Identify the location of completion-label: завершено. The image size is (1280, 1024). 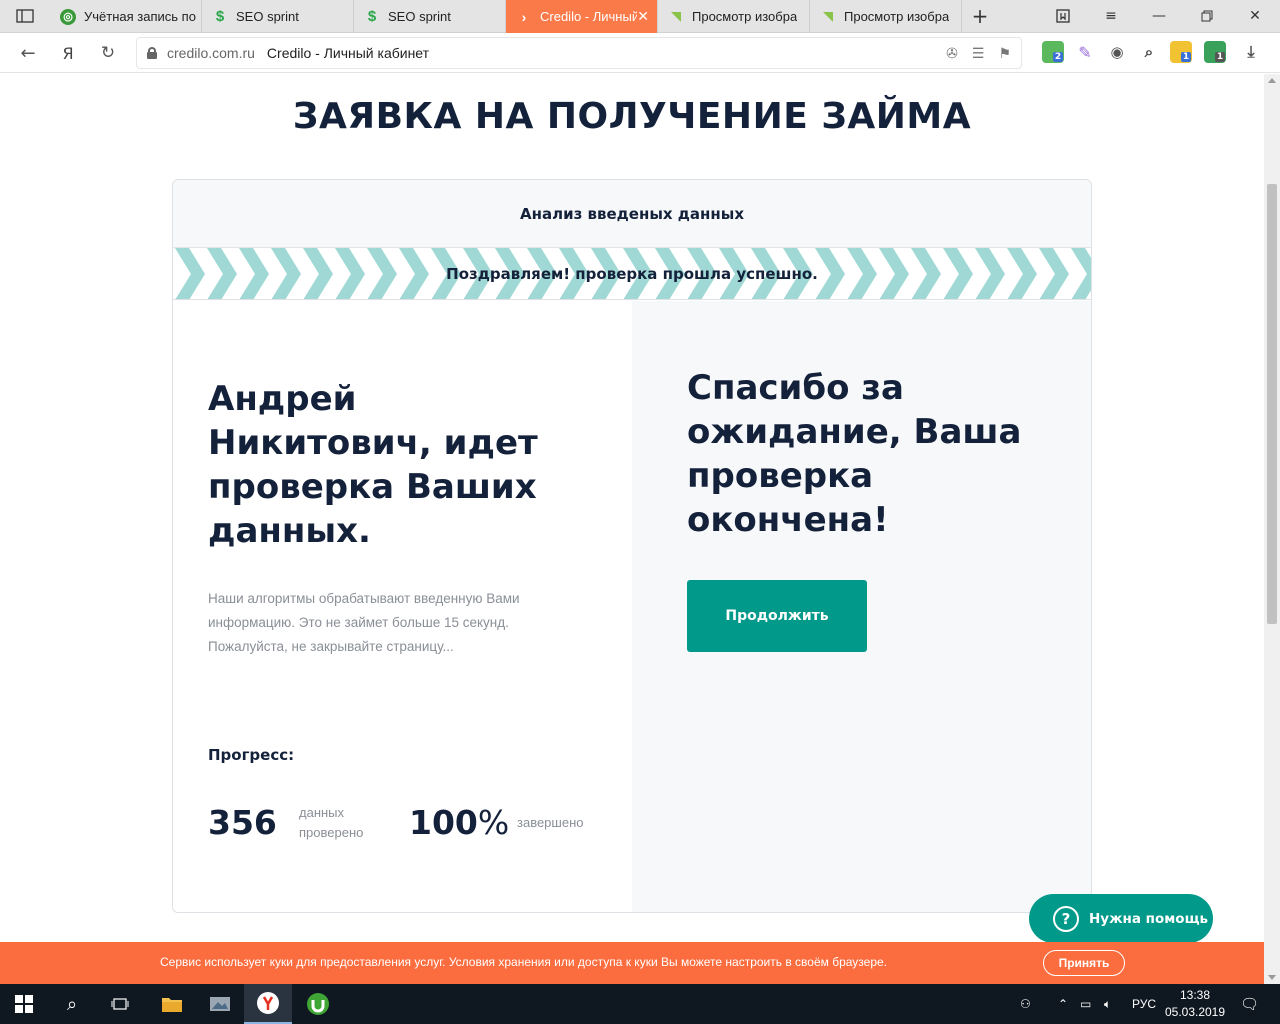
(550, 822).